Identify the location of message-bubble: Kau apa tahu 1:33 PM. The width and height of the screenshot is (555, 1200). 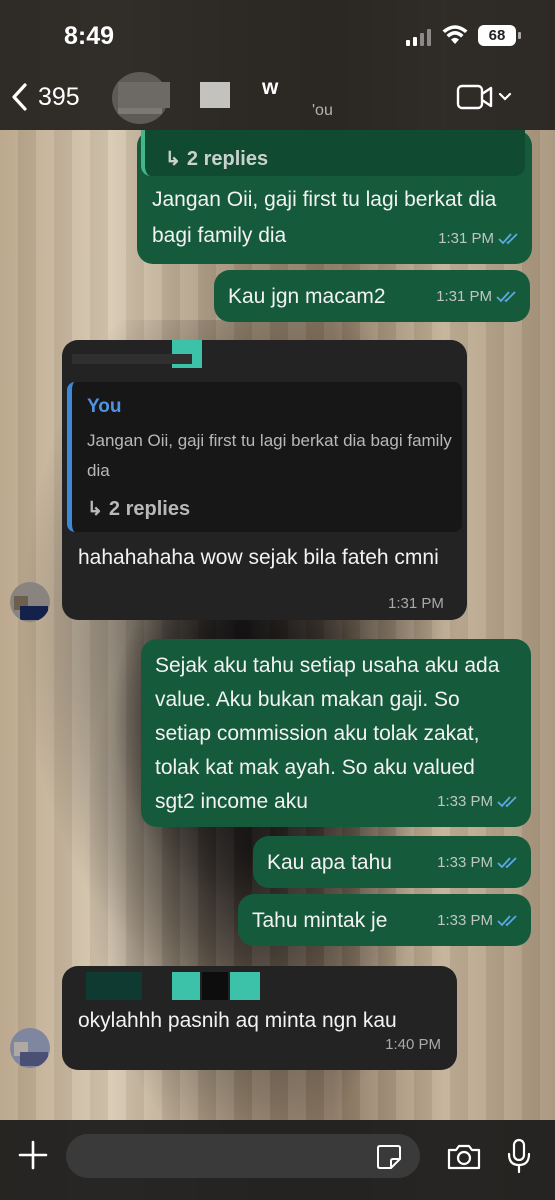
(392, 862).